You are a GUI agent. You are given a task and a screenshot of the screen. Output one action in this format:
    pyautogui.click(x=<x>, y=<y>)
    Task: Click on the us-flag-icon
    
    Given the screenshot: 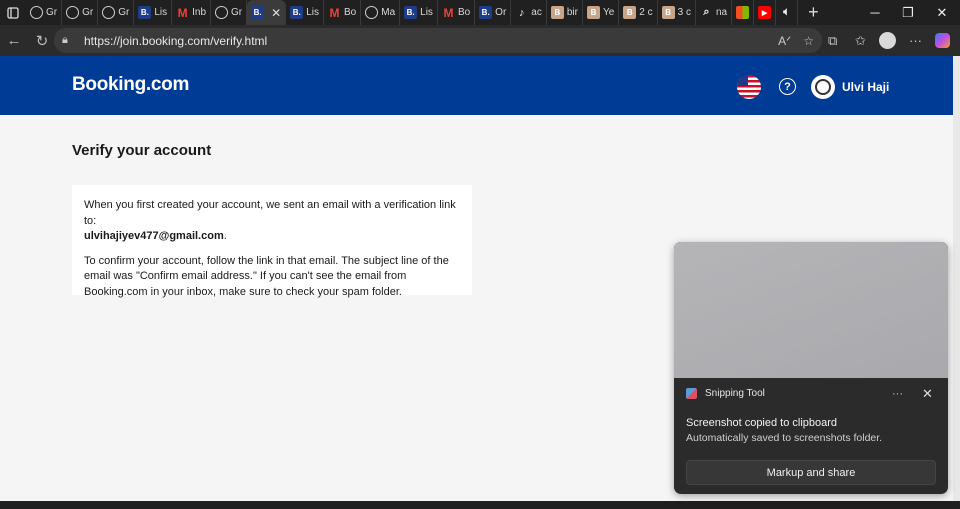 What is the action you would take?
    pyautogui.click(x=749, y=87)
    